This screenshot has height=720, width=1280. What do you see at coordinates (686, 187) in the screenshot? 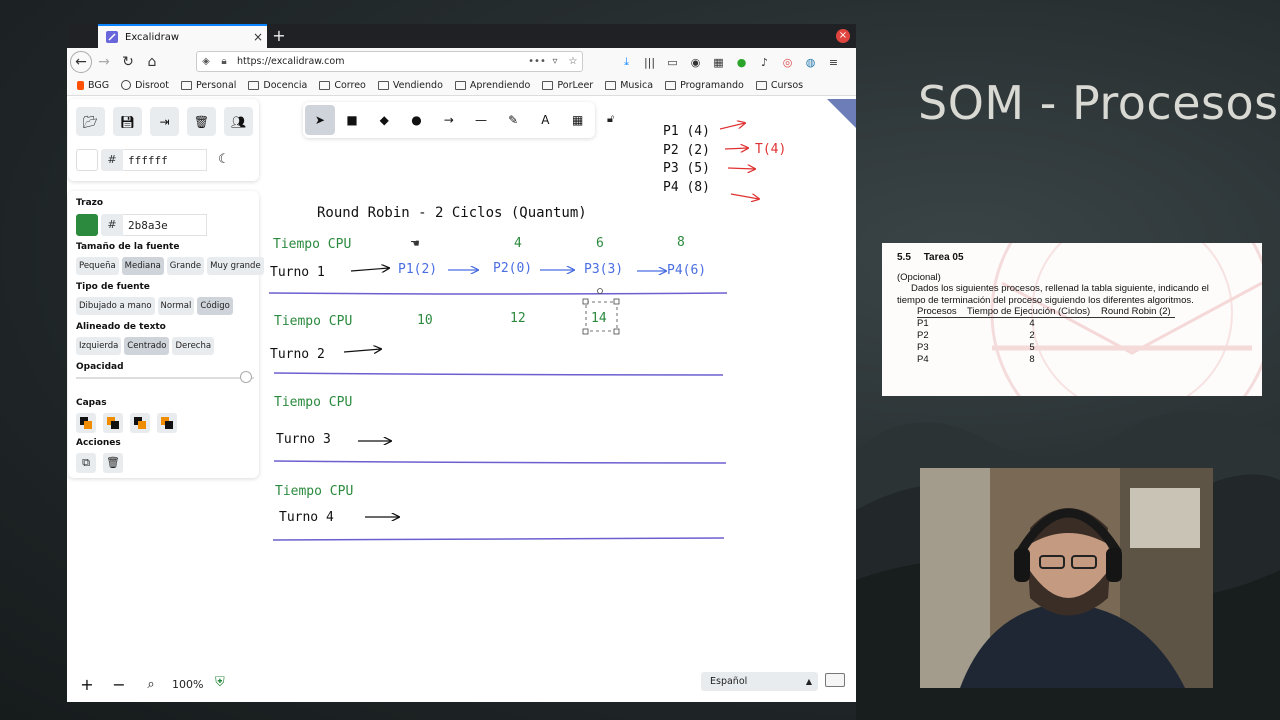
I see `process-p4: P4 (8)` at bounding box center [686, 187].